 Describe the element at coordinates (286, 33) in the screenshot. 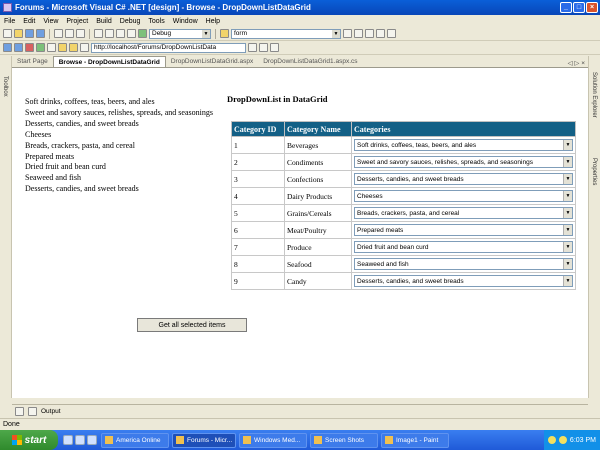

I see `find-combo: form ▼` at that location.